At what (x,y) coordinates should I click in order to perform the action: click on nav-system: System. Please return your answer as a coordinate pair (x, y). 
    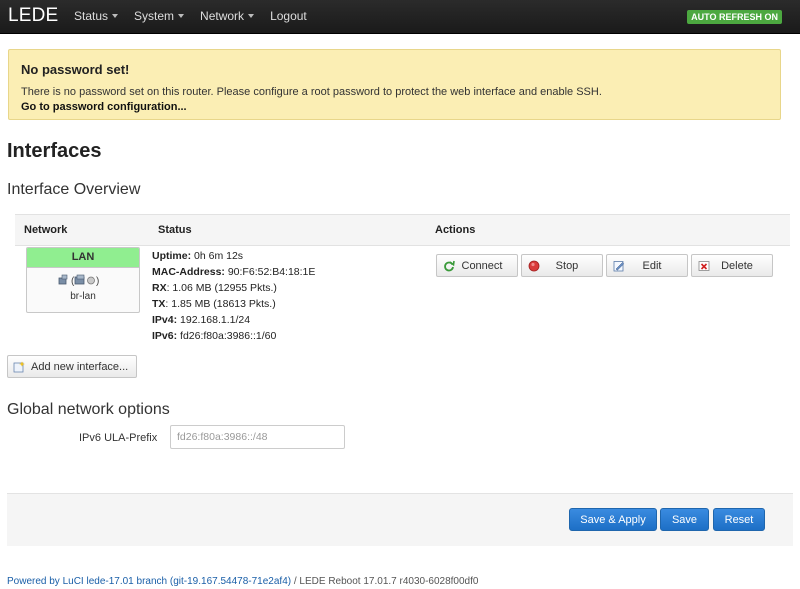
    Looking at the image, I should click on (159, 16).